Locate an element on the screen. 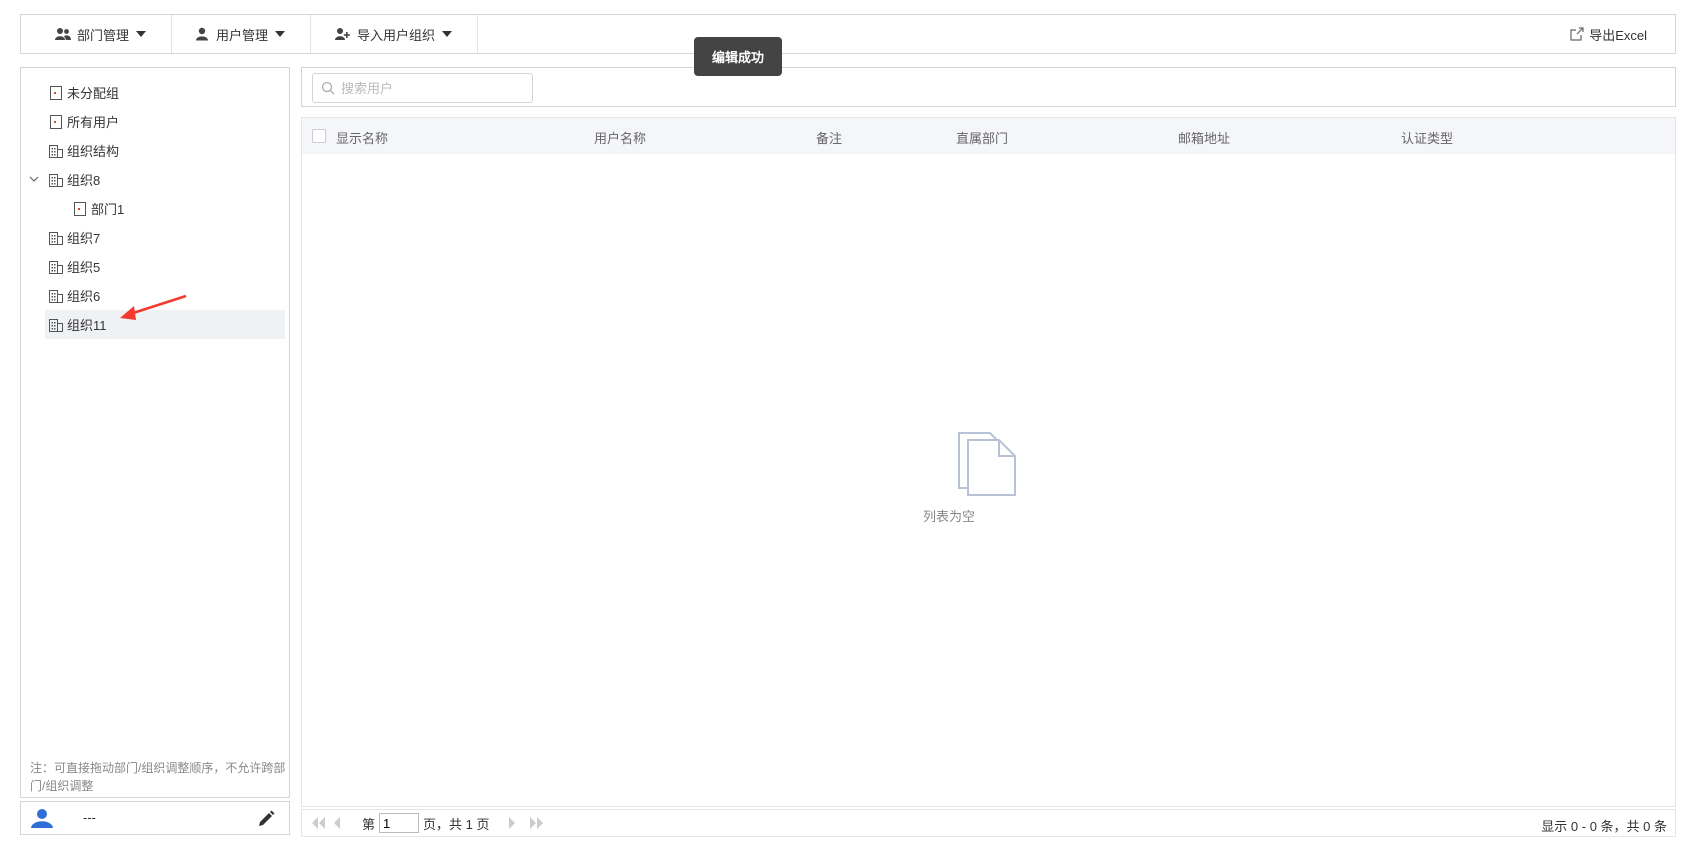 This screenshot has width=1687, height=849. tree-item-label: 所有用户 is located at coordinates (93, 122).